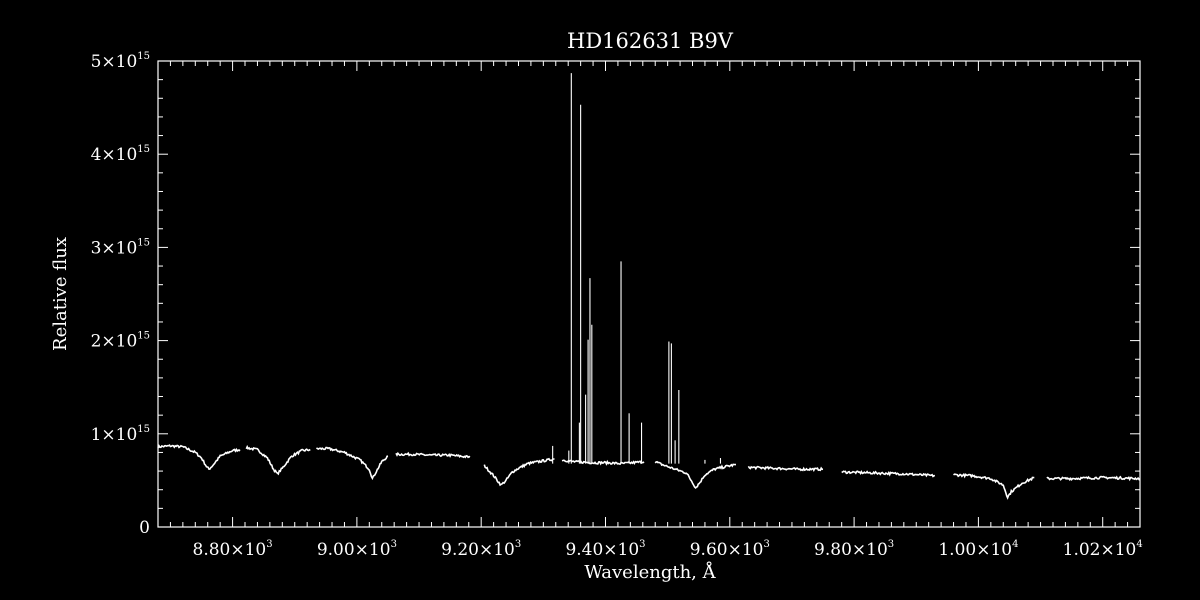 This screenshot has height=600, width=1200. What do you see at coordinates (481, 549) in the screenshot?
I see `x-tick-label: 9.20×103` at bounding box center [481, 549].